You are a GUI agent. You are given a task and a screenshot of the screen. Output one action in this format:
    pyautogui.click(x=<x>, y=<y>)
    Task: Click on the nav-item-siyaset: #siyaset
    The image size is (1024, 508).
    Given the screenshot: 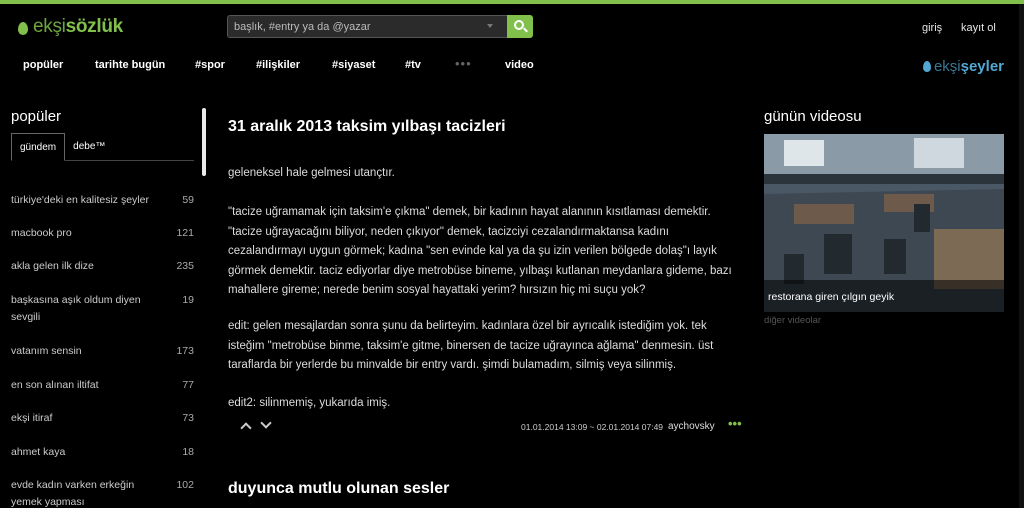 What is the action you would take?
    pyautogui.click(x=353, y=65)
    